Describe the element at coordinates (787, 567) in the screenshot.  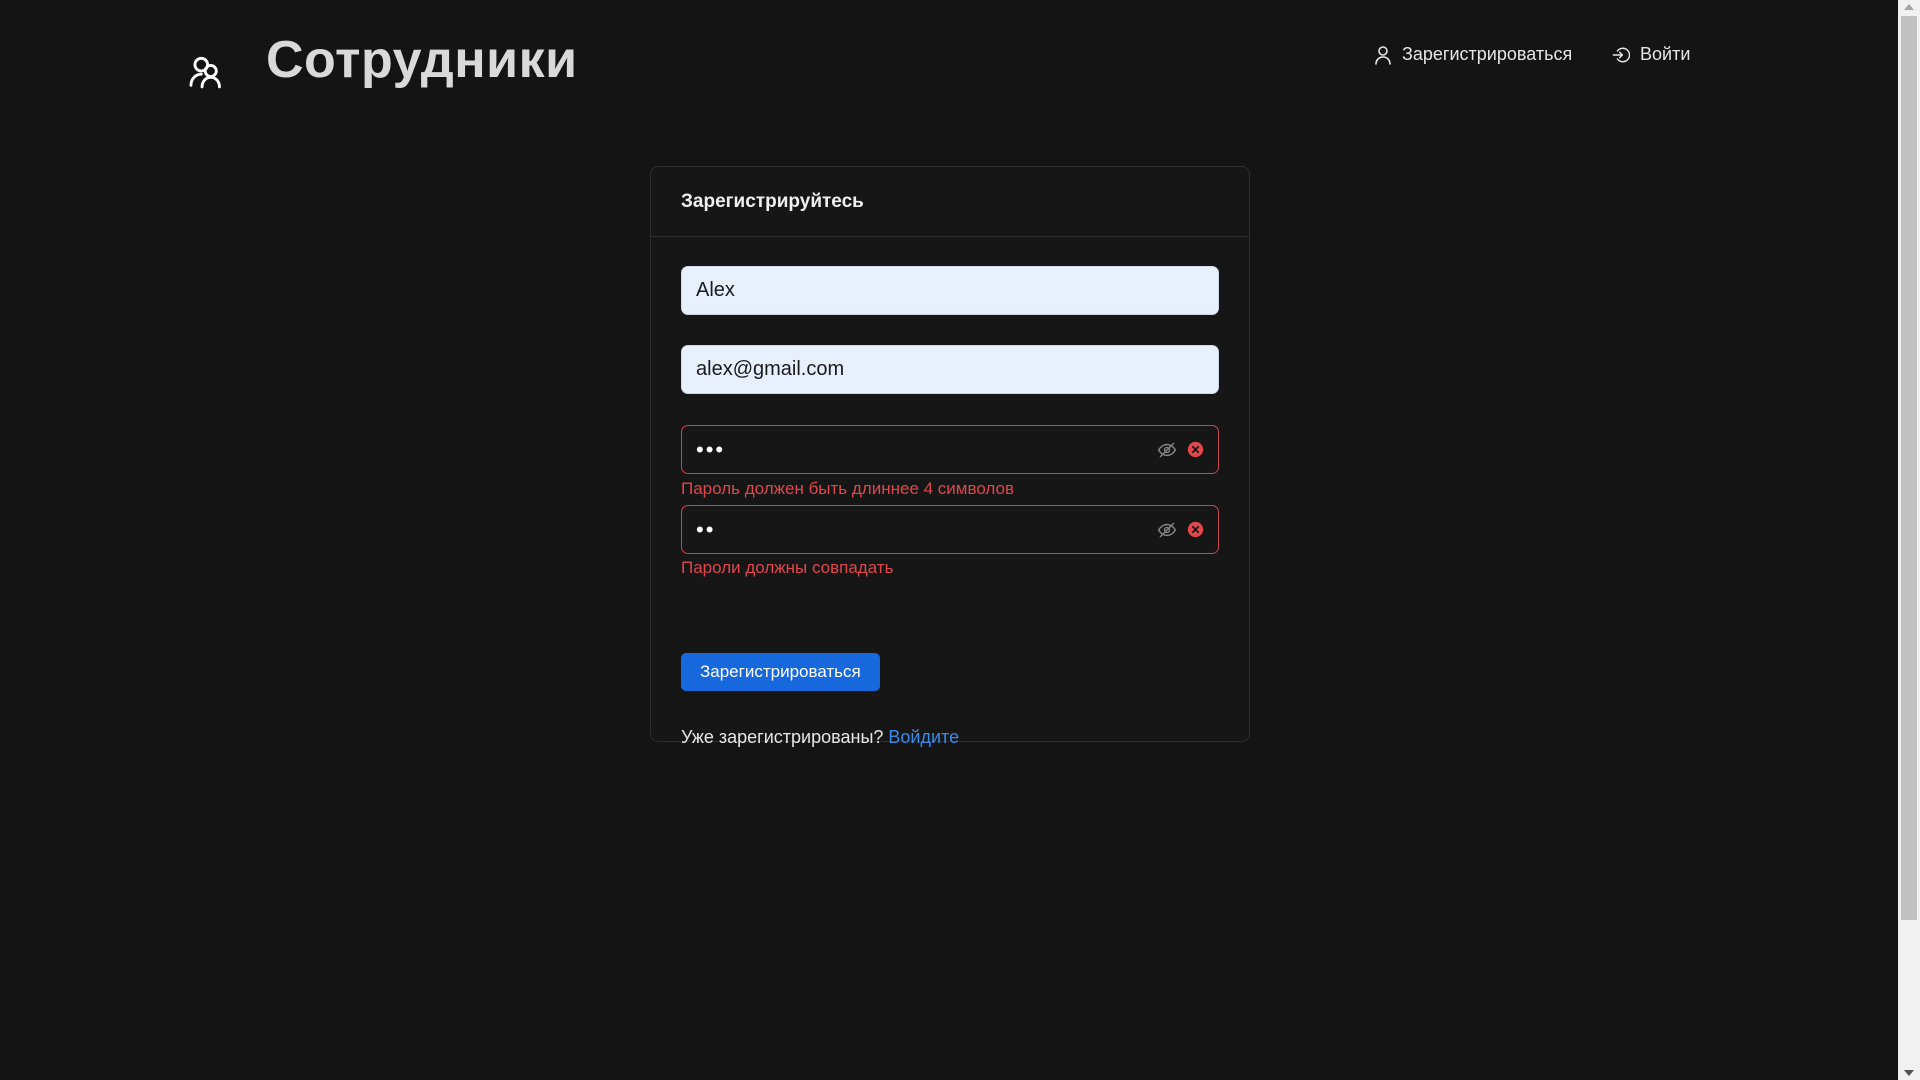
I see `confirm-password-error: Пароли должны совпадать` at that location.